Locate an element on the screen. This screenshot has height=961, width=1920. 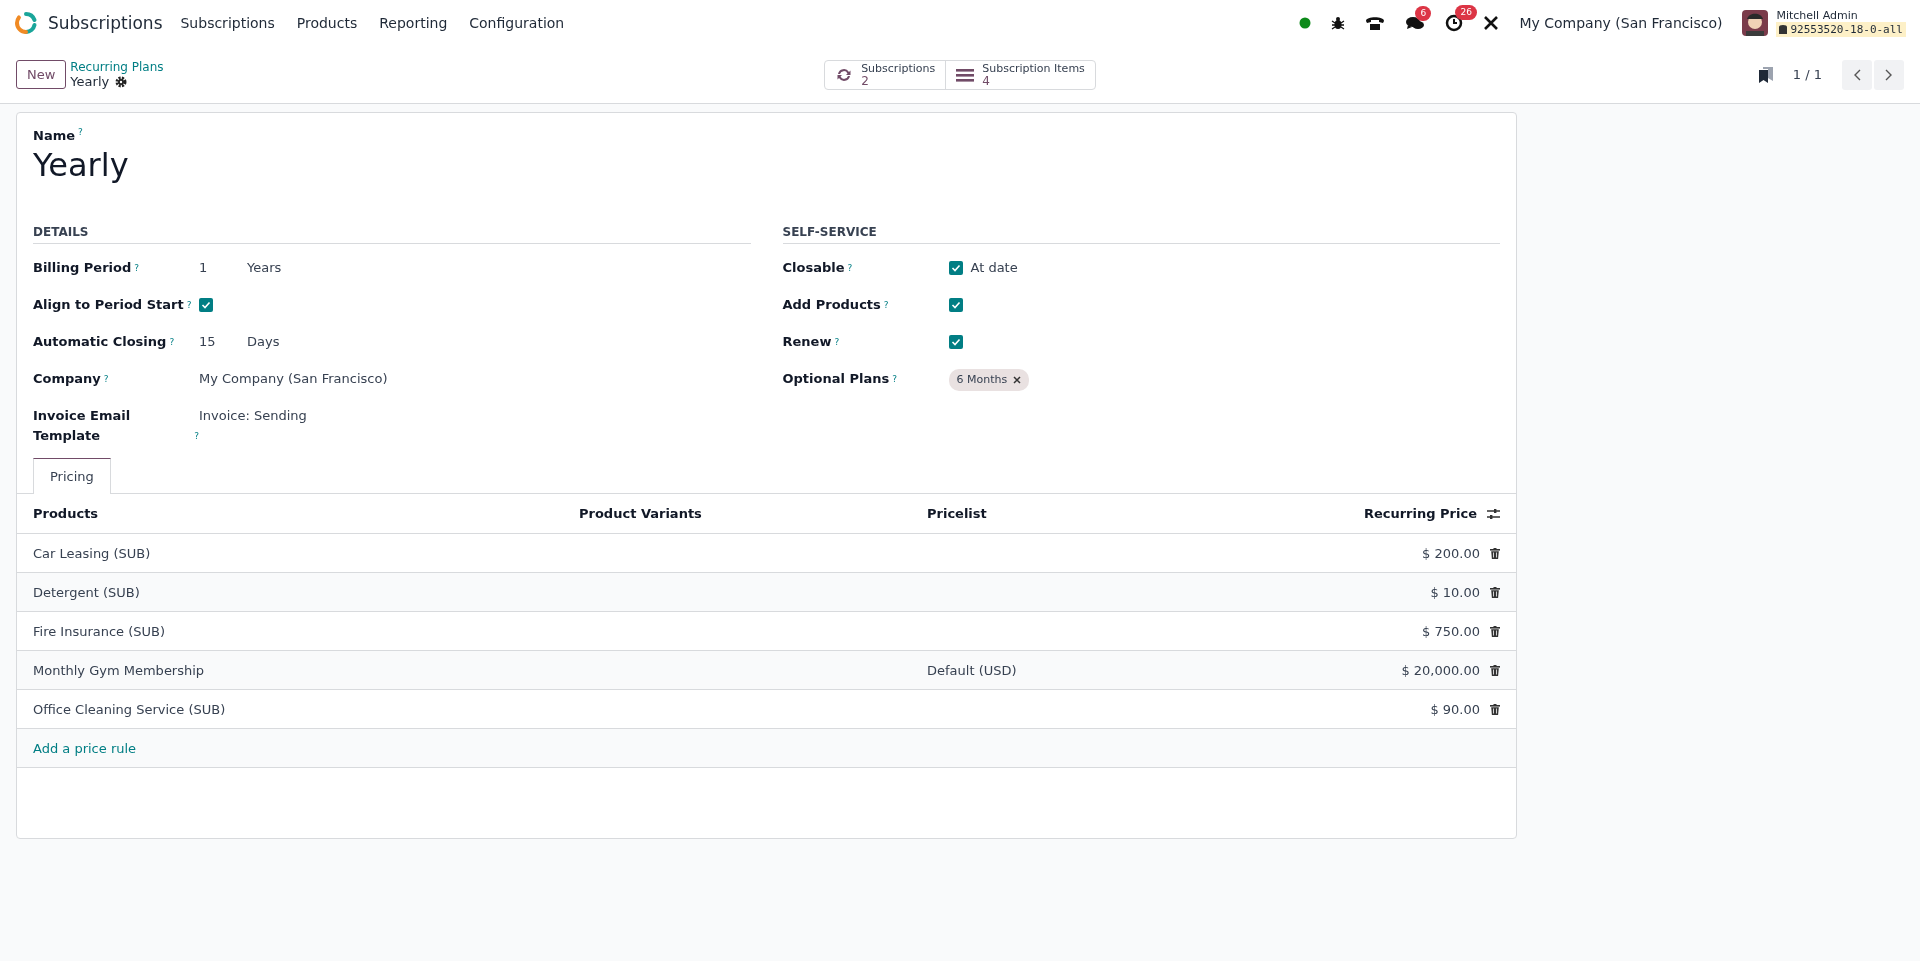
add-line-link: Add a price rule is located at coordinates (85, 748).